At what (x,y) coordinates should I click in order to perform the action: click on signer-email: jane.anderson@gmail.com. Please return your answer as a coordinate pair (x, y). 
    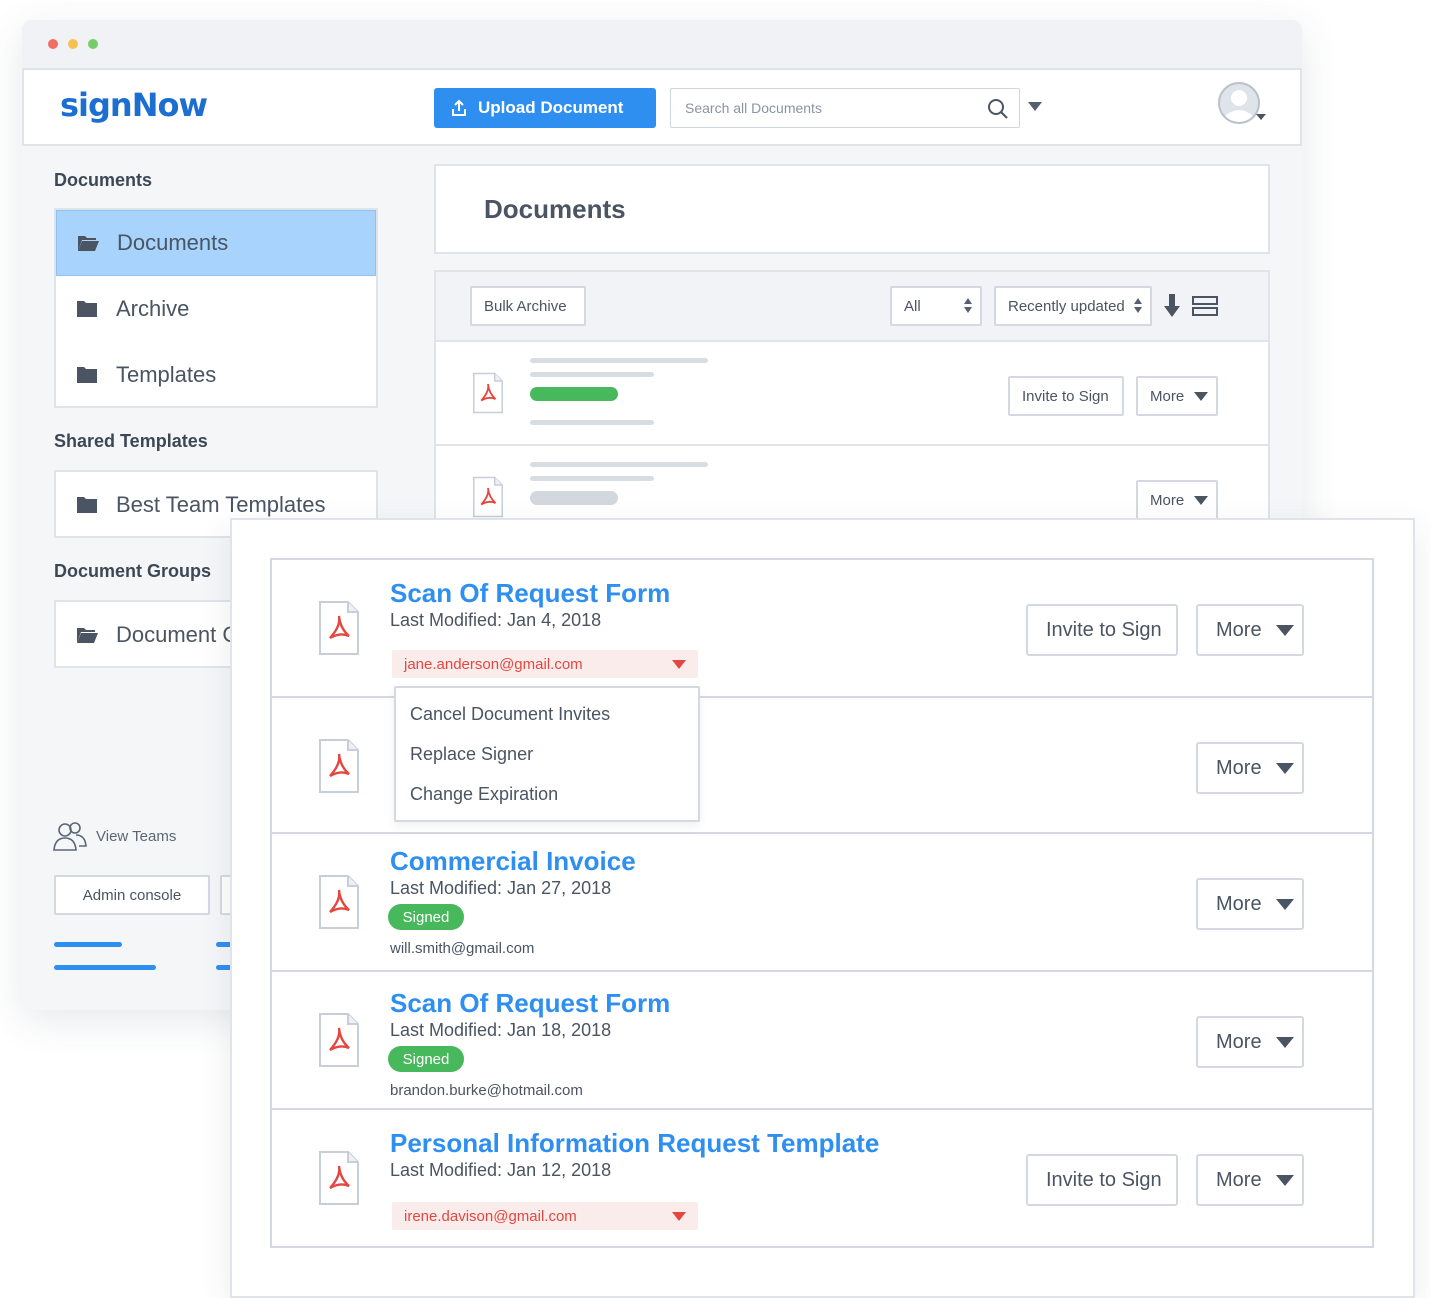
    Looking at the image, I should click on (493, 664).